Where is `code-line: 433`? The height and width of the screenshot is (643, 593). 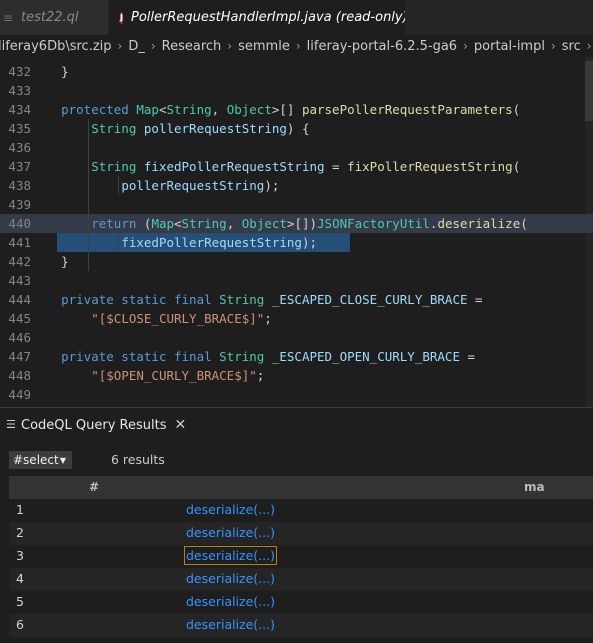
code-line: 433 is located at coordinates (296, 90).